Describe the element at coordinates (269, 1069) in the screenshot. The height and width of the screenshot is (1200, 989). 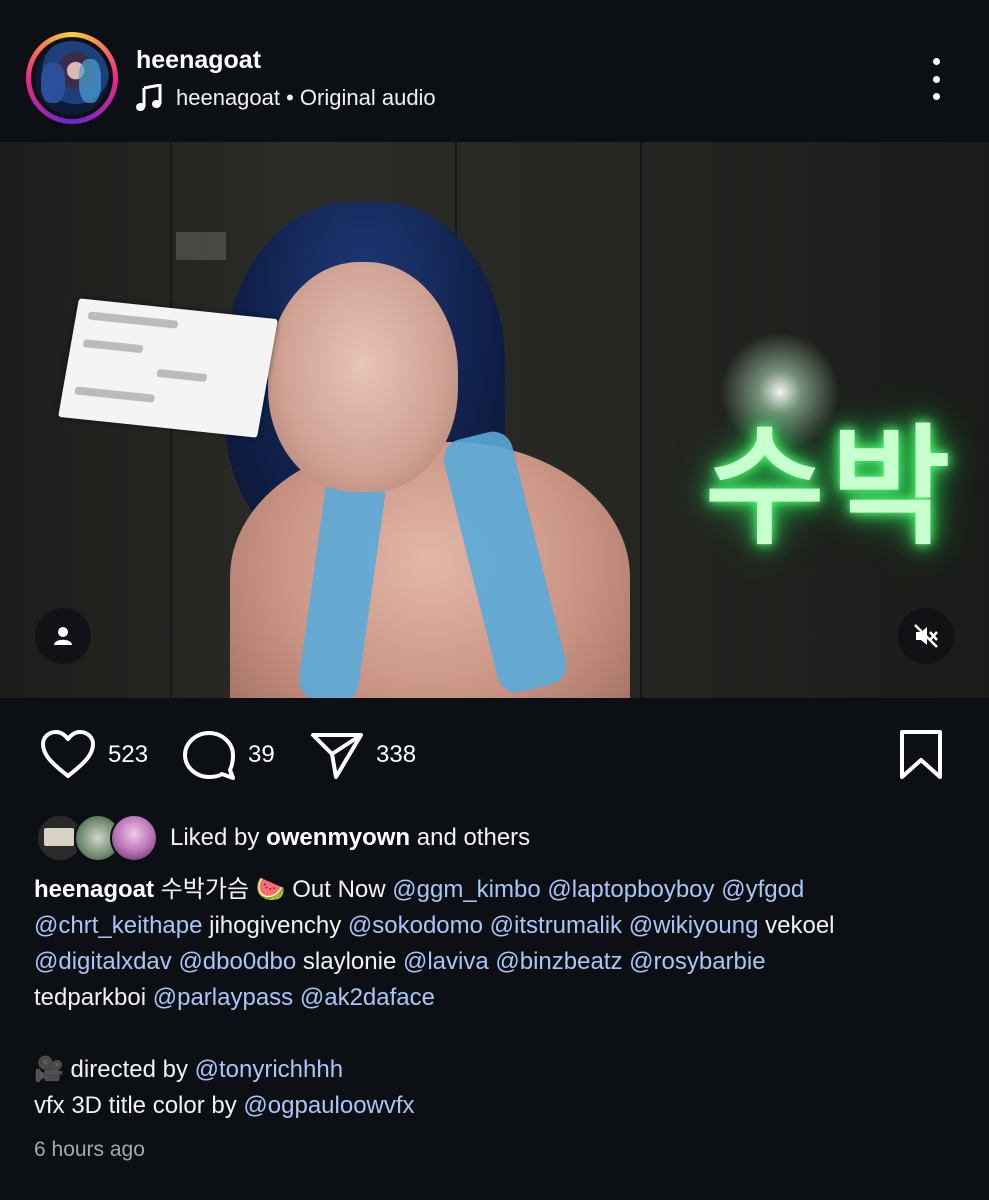
I see `mention-link: @tonyrichhhh` at that location.